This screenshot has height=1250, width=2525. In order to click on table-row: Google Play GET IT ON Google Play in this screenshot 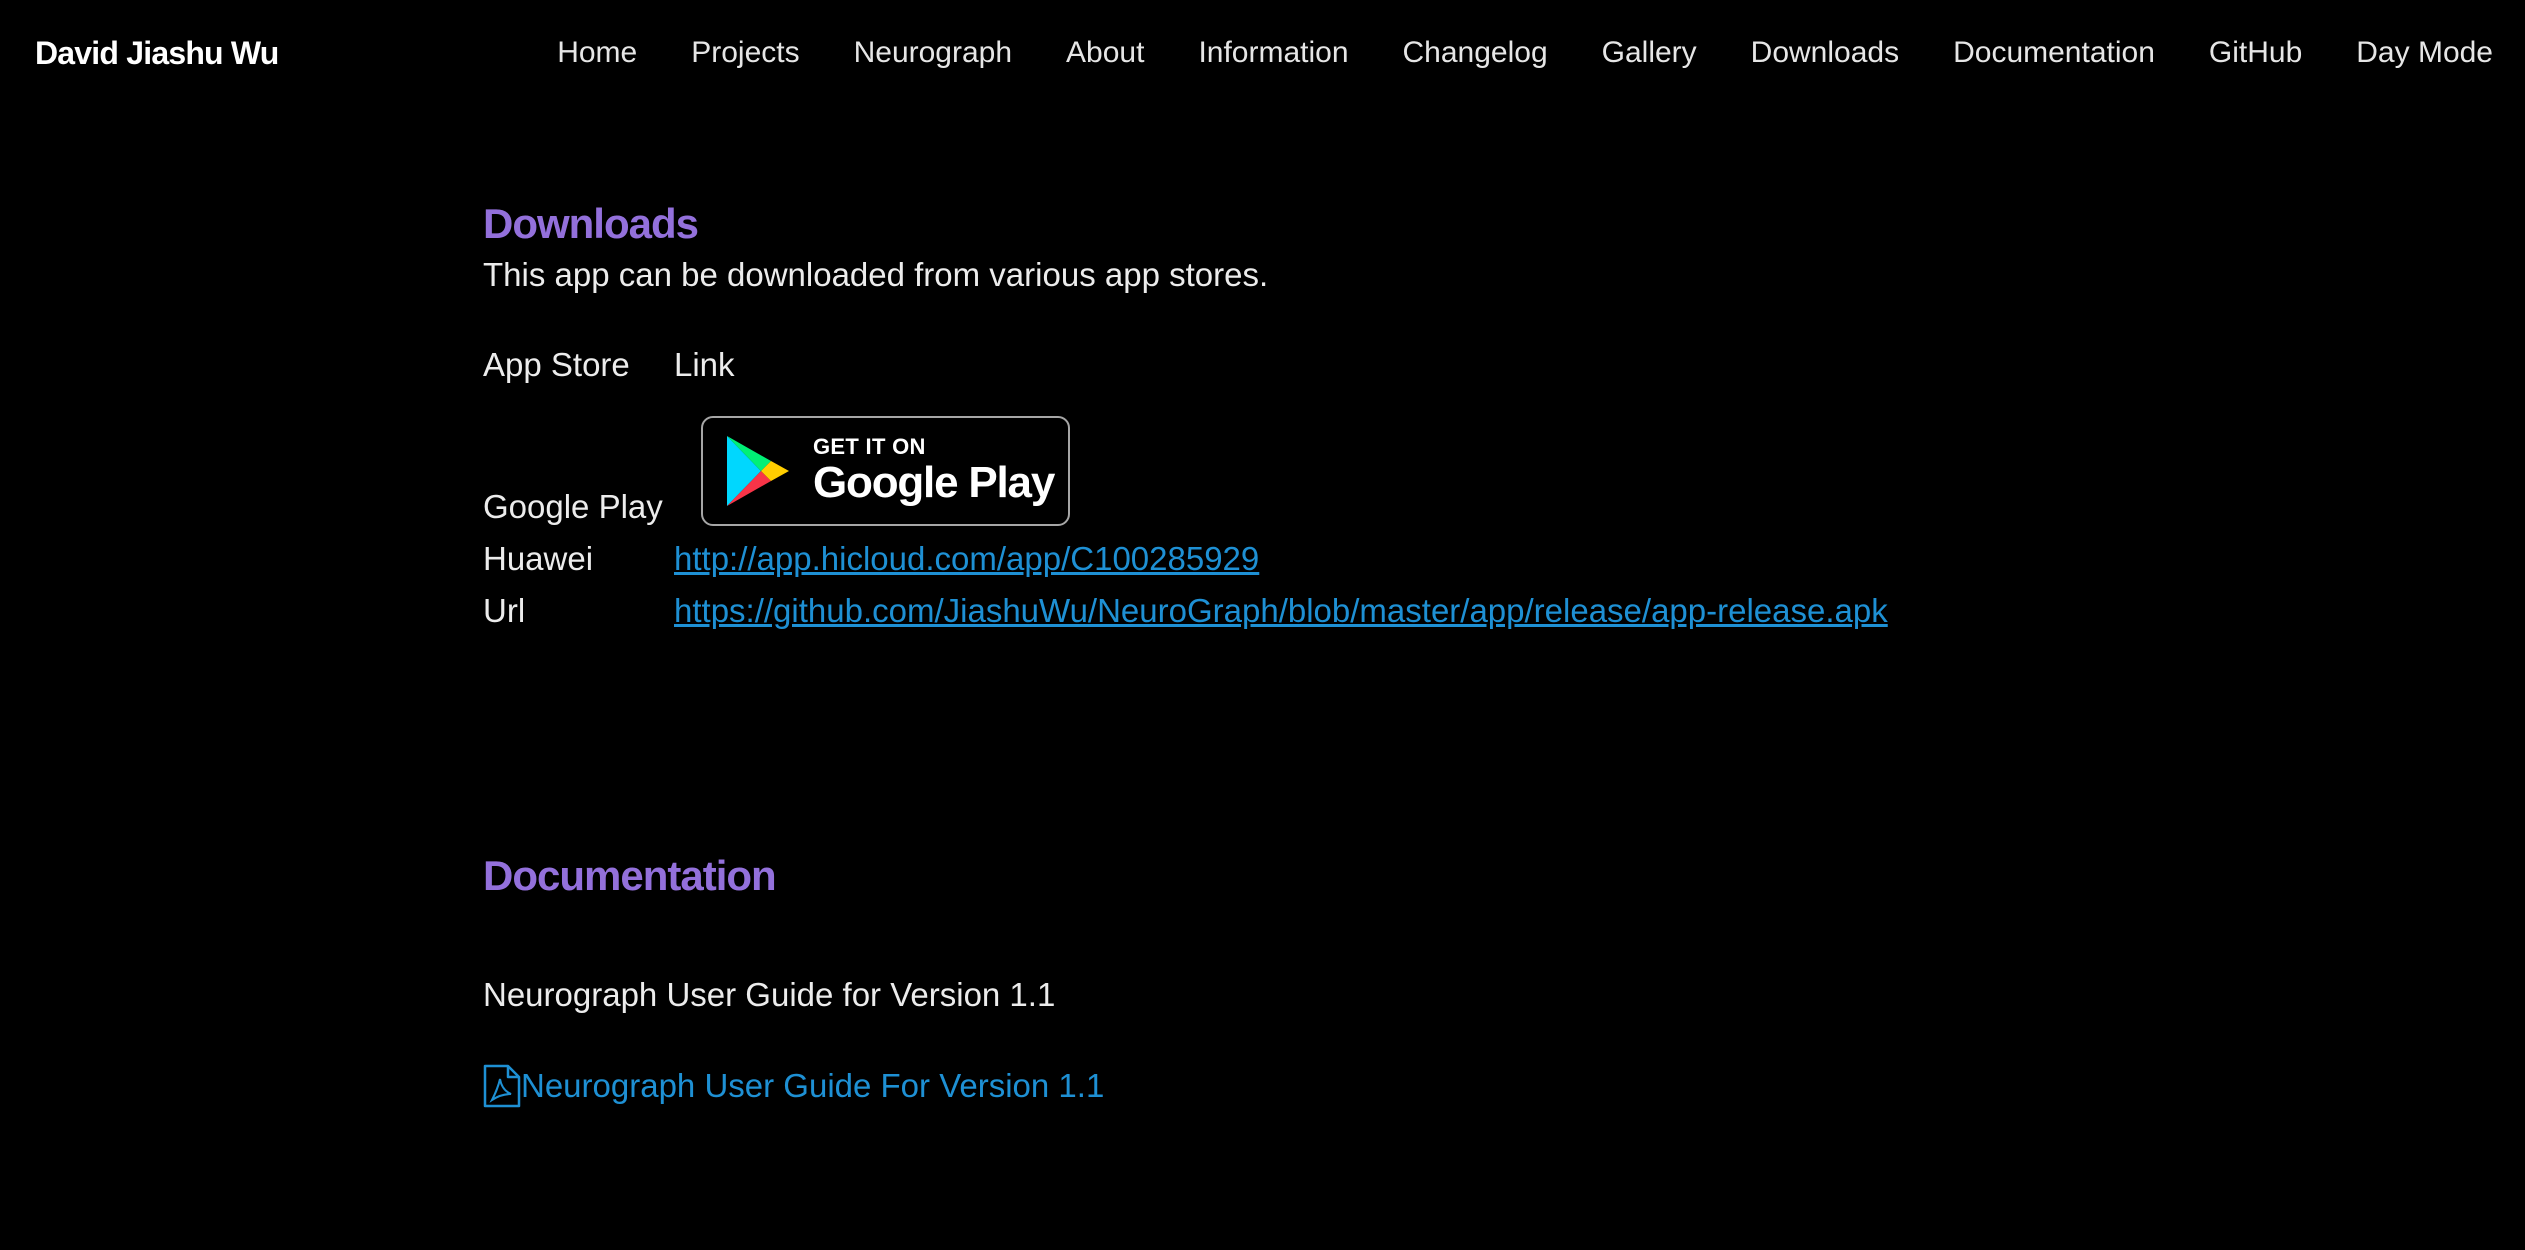, I will do `click(1185, 465)`.